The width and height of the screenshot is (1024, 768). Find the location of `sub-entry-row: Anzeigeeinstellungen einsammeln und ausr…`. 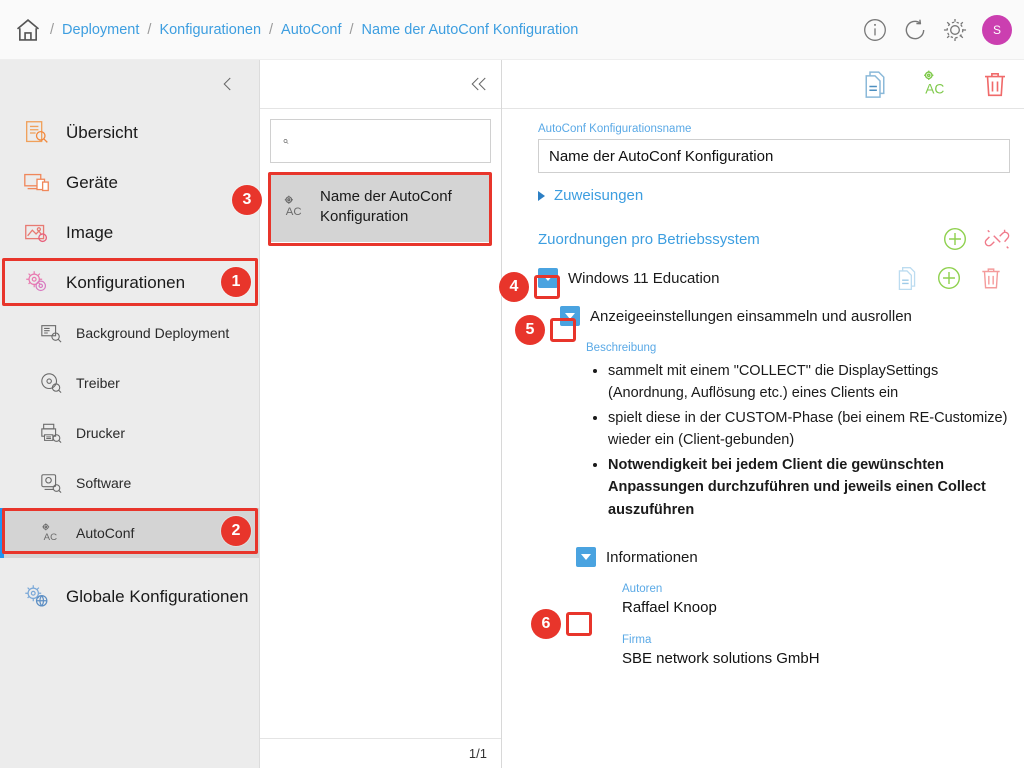

sub-entry-row: Anzeigeeinstellungen einsammeln und ausr… is located at coordinates (785, 316).